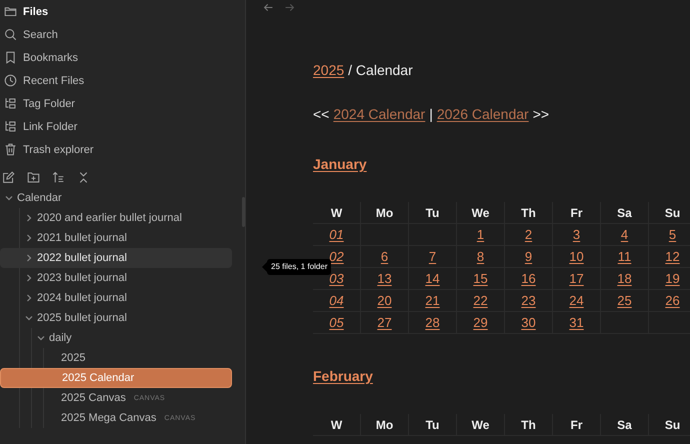 This screenshot has height=444, width=690. Describe the element at coordinates (384, 256) in the screenshot. I see `day-link: 6` at that location.